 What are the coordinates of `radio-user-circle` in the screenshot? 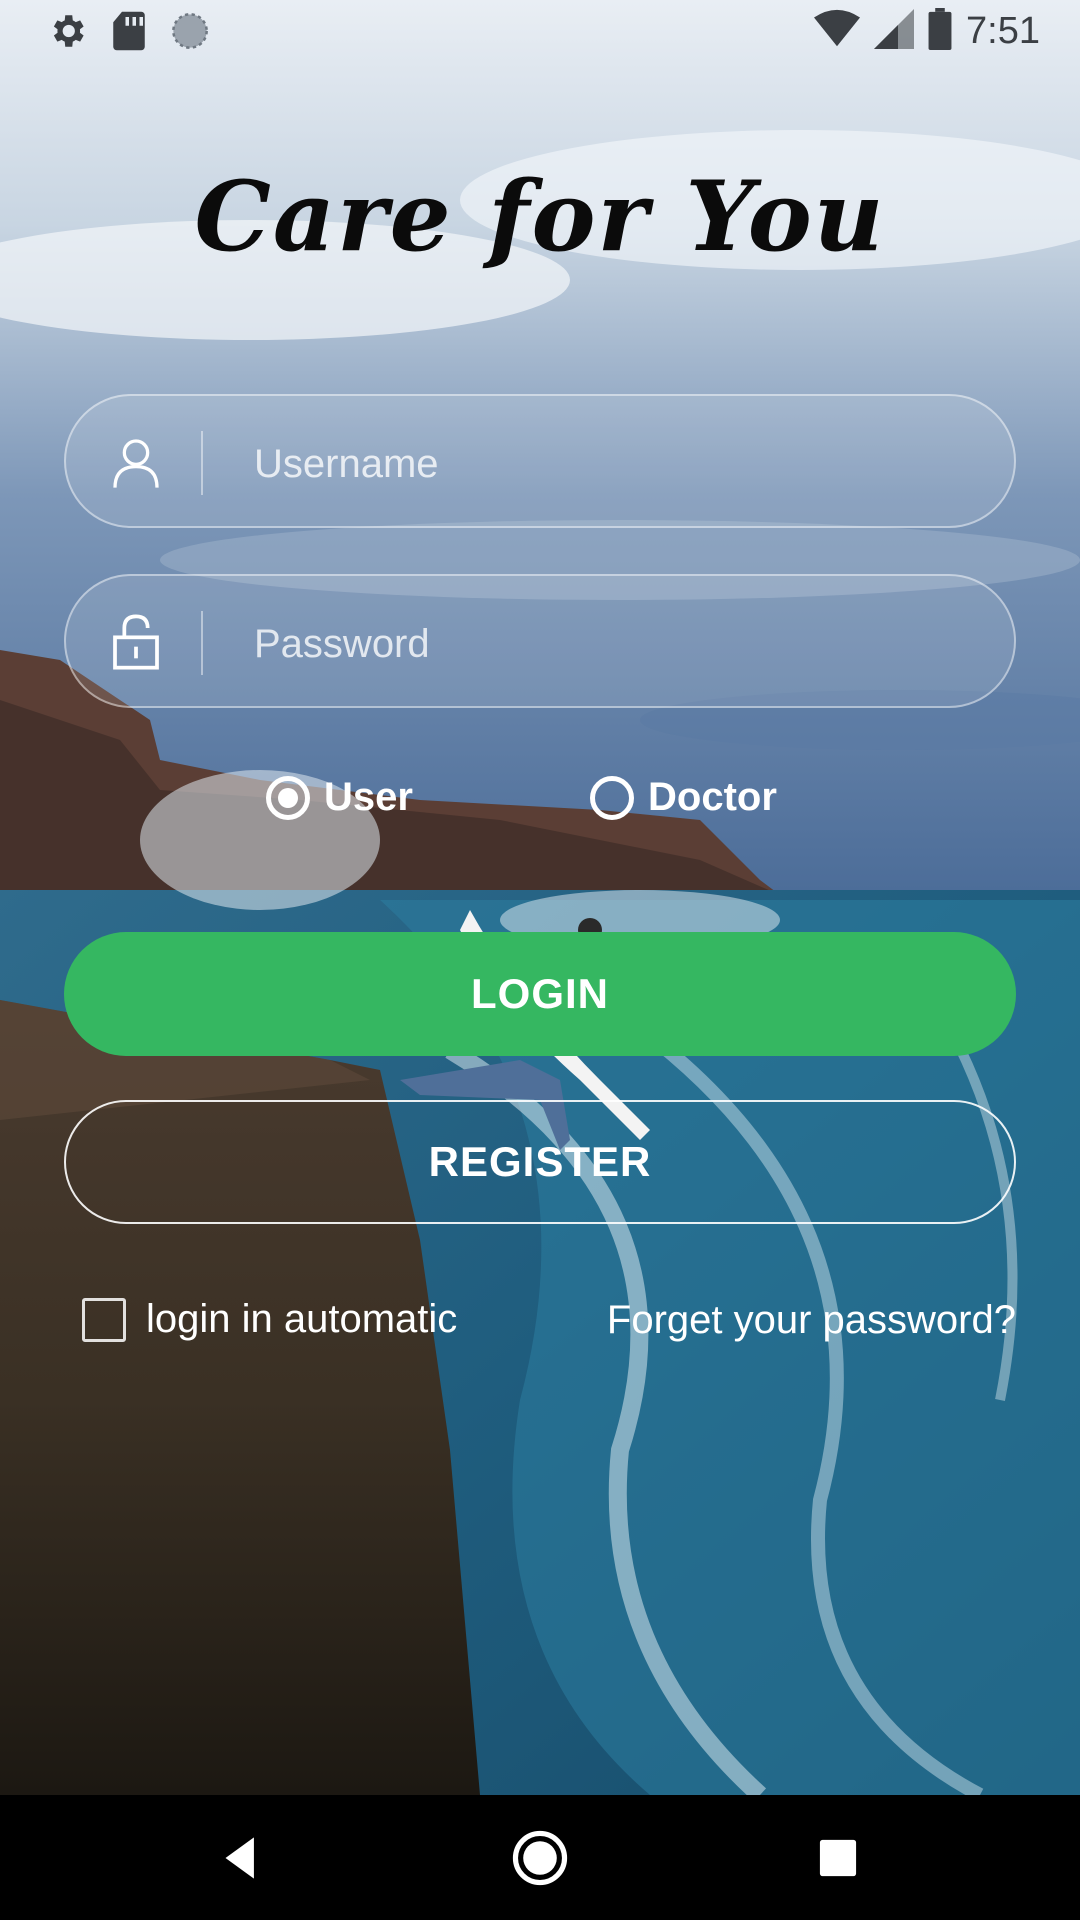 It's located at (288, 797).